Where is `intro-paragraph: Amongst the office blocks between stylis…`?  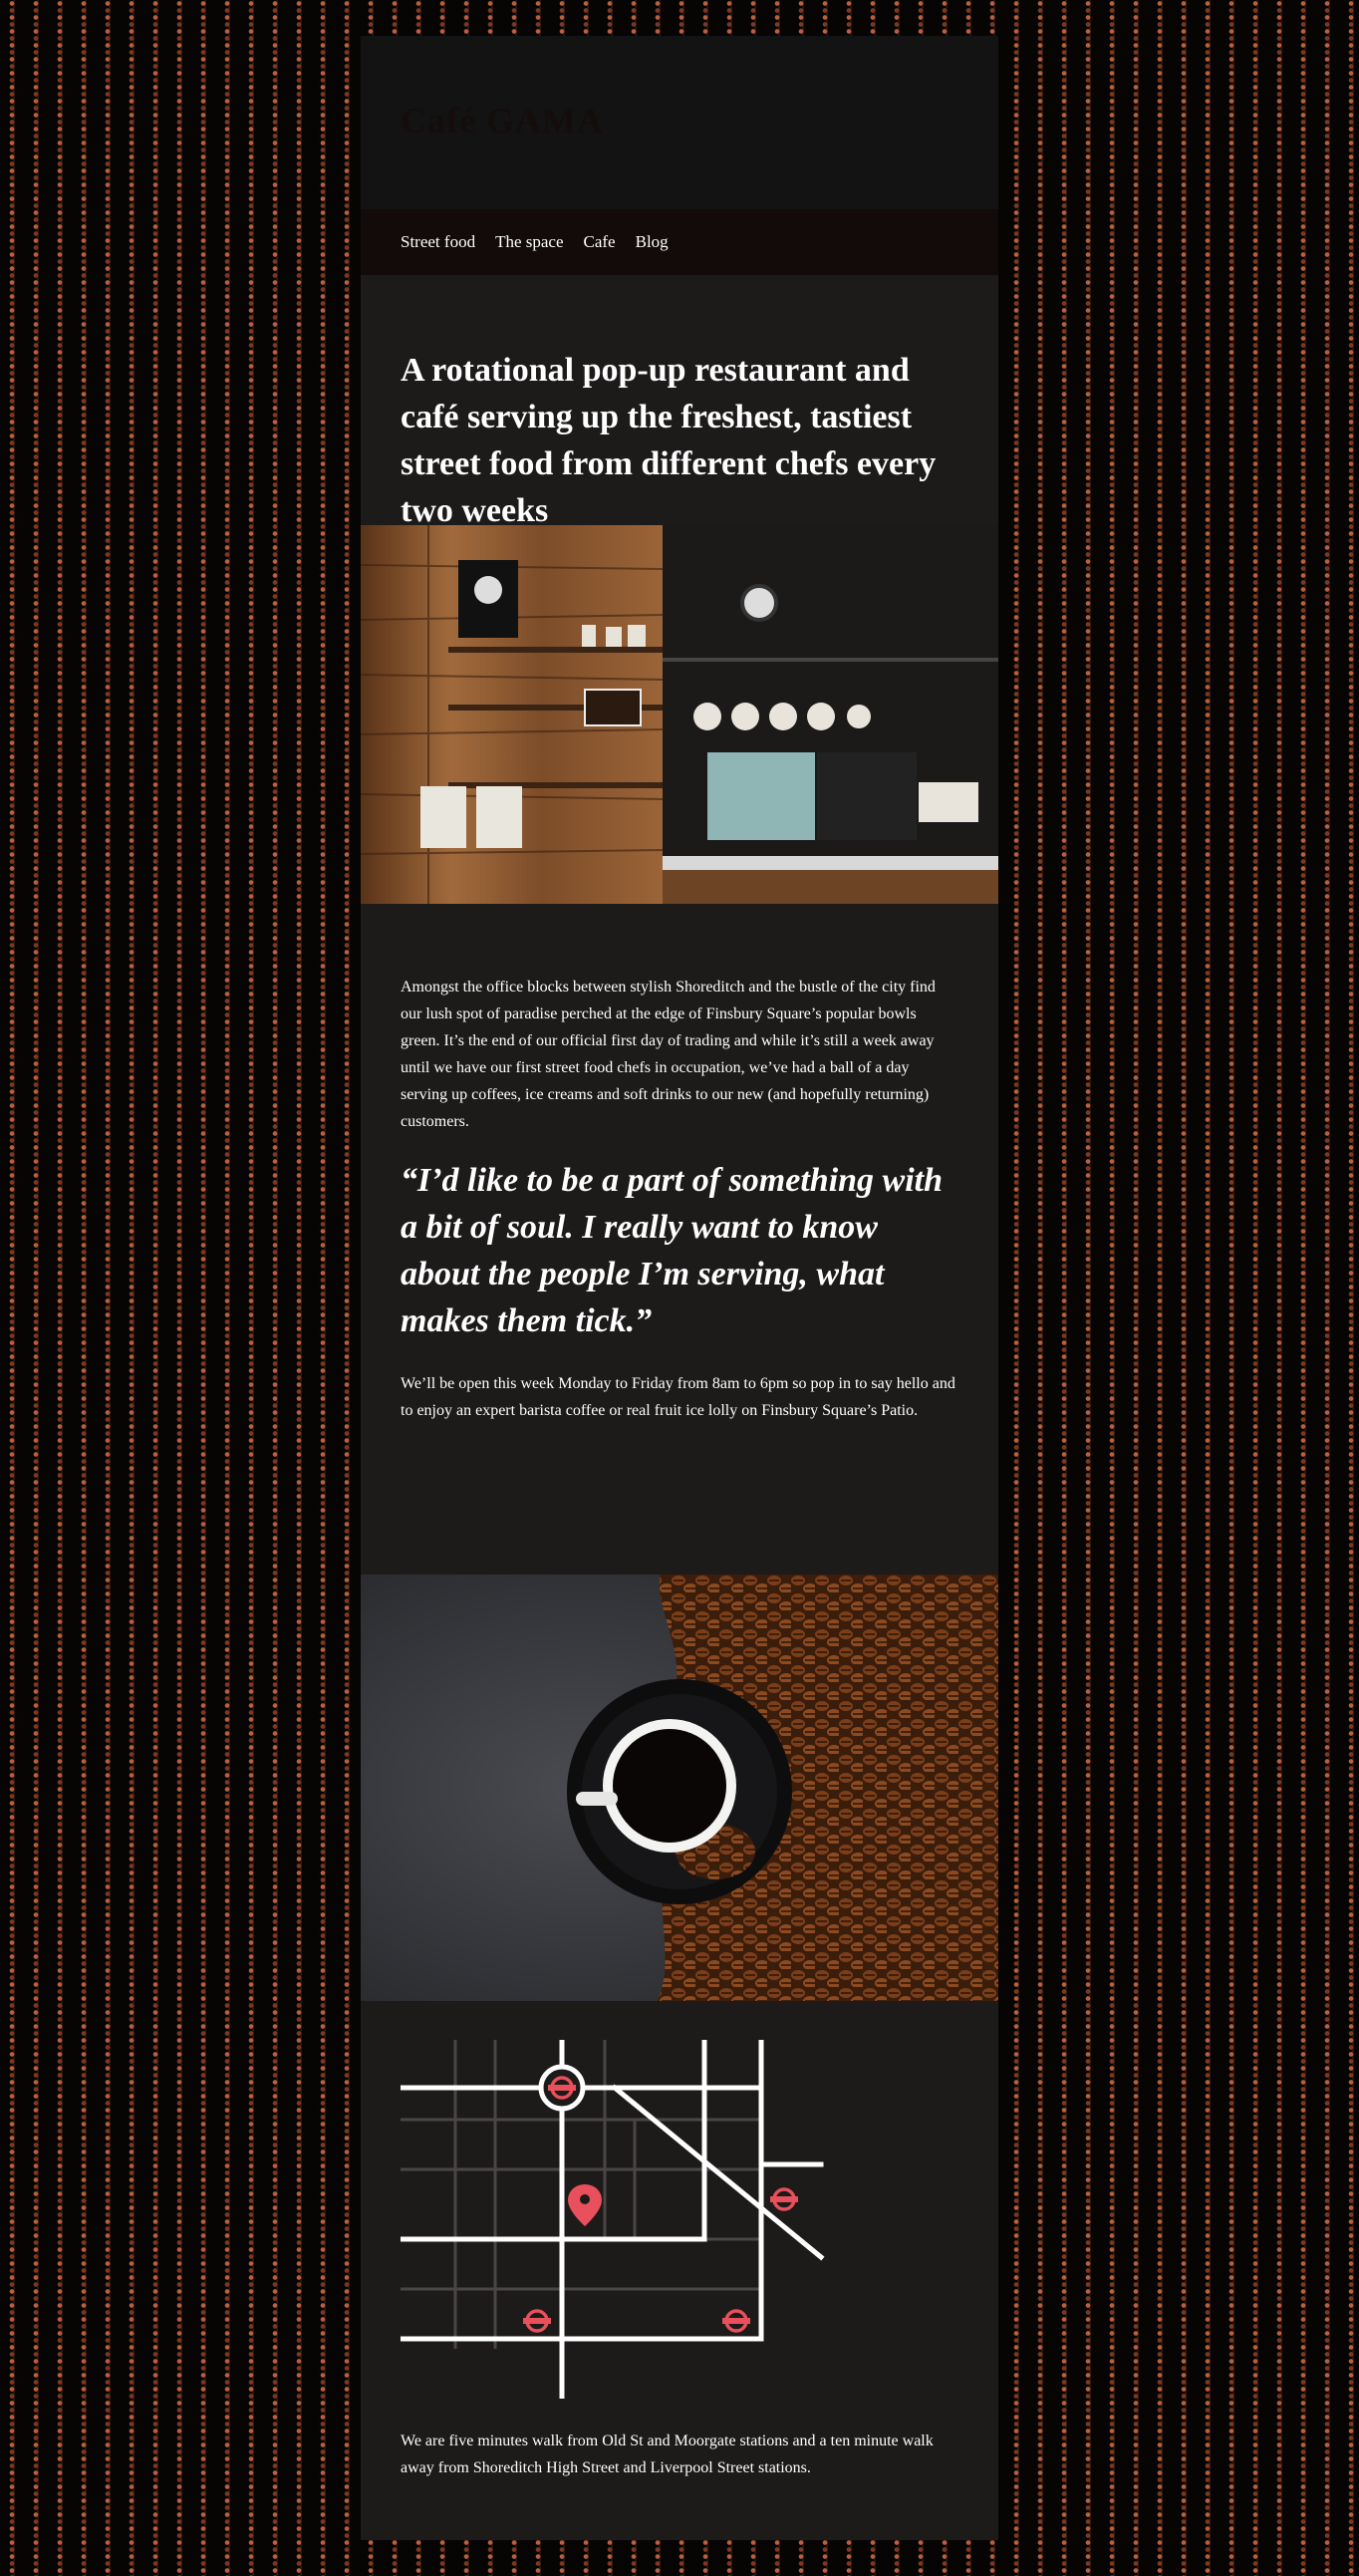 intro-paragraph: Amongst the office blocks between stylis… is located at coordinates (669, 1054).